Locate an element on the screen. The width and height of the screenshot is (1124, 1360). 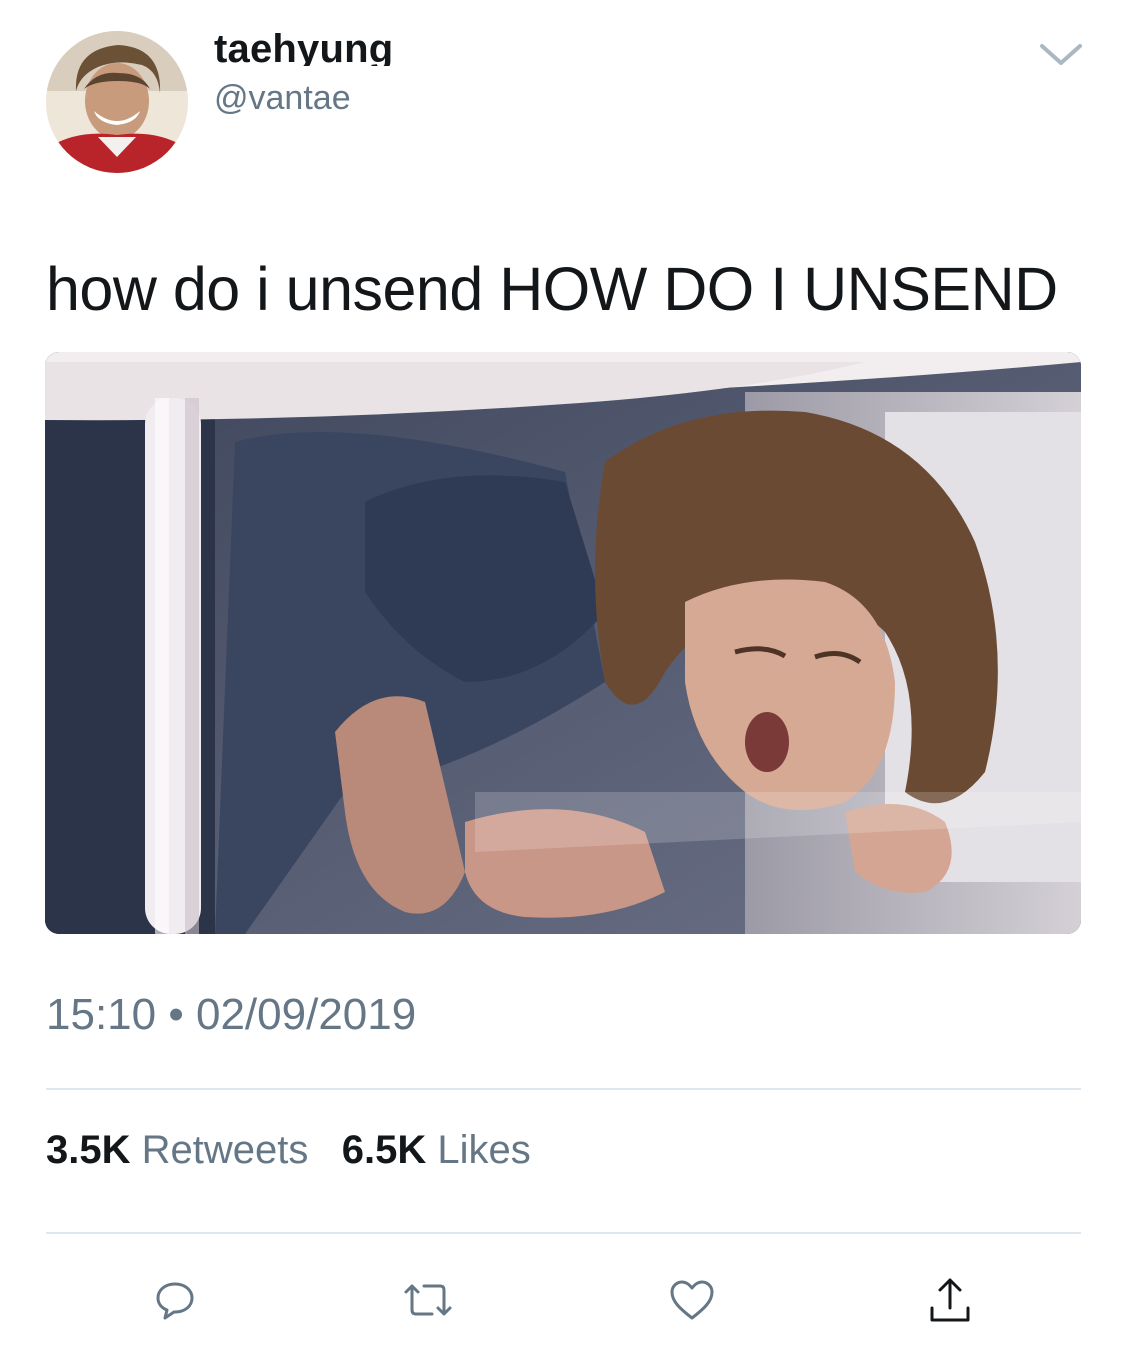
tweet-timestamp: 15:10 • 02/09/2019 is located at coordinates (231, 1015).